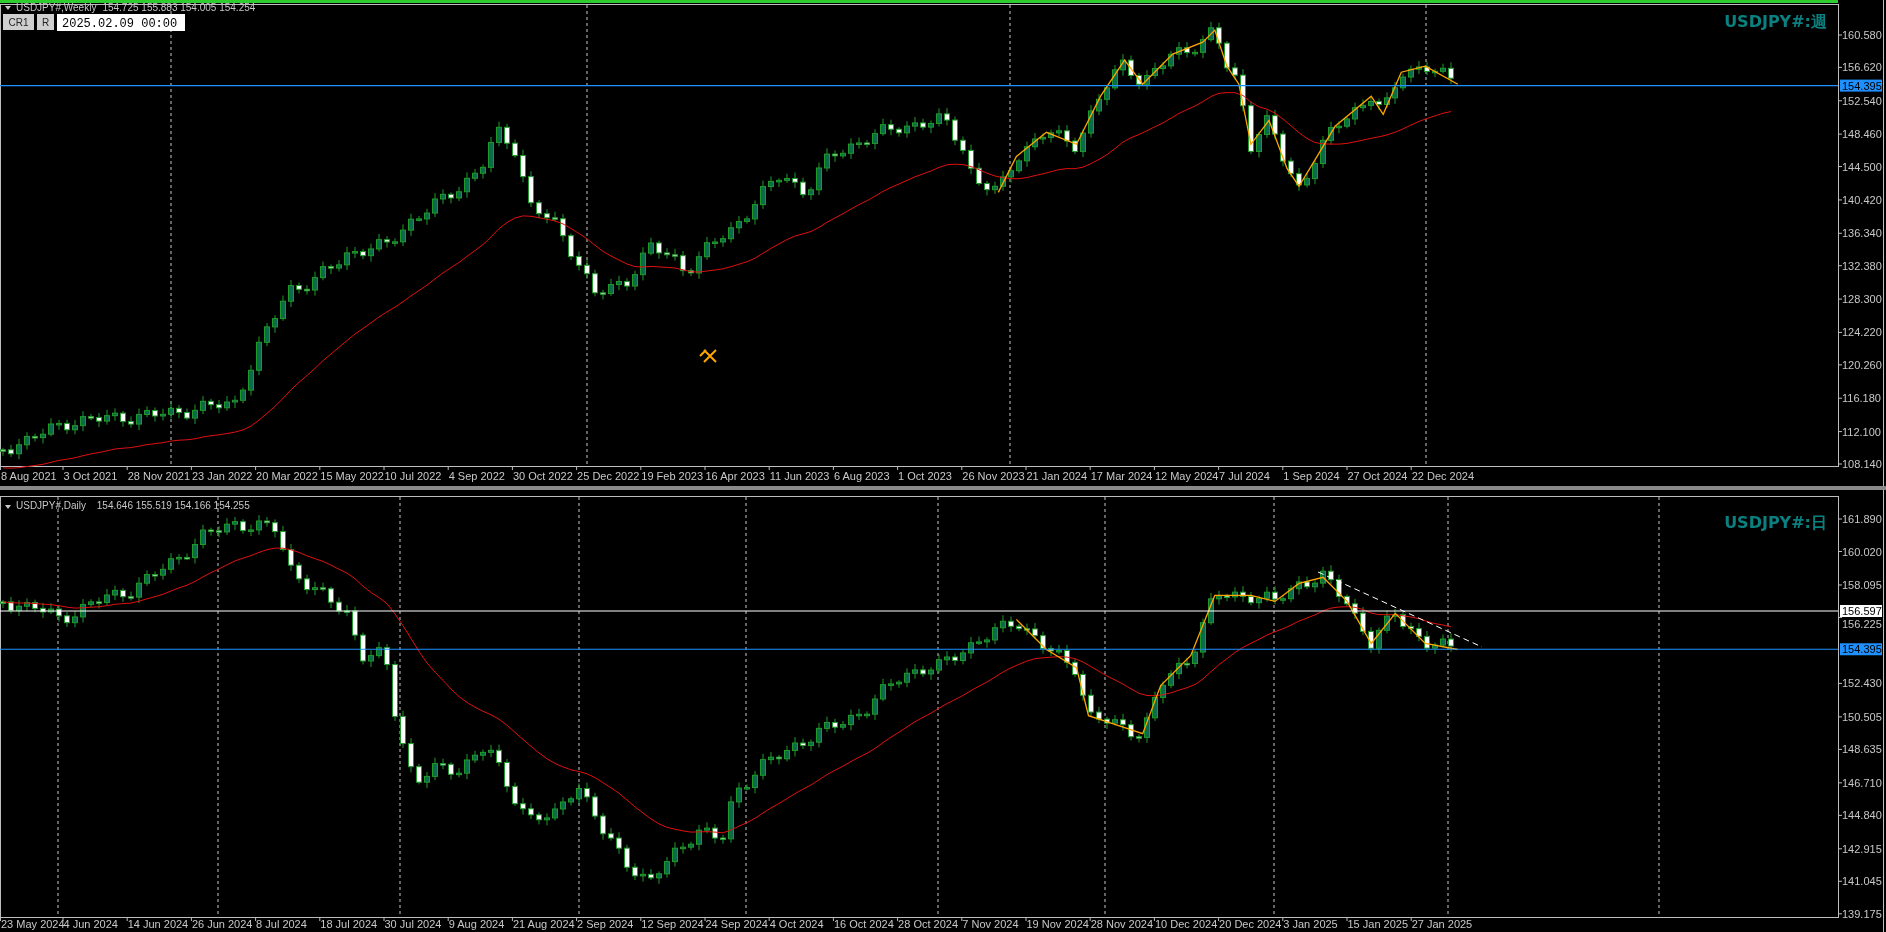 The image size is (1886, 932). What do you see at coordinates (476, 924) in the screenshot?
I see `time-tick-label: 9 Aug 2024` at bounding box center [476, 924].